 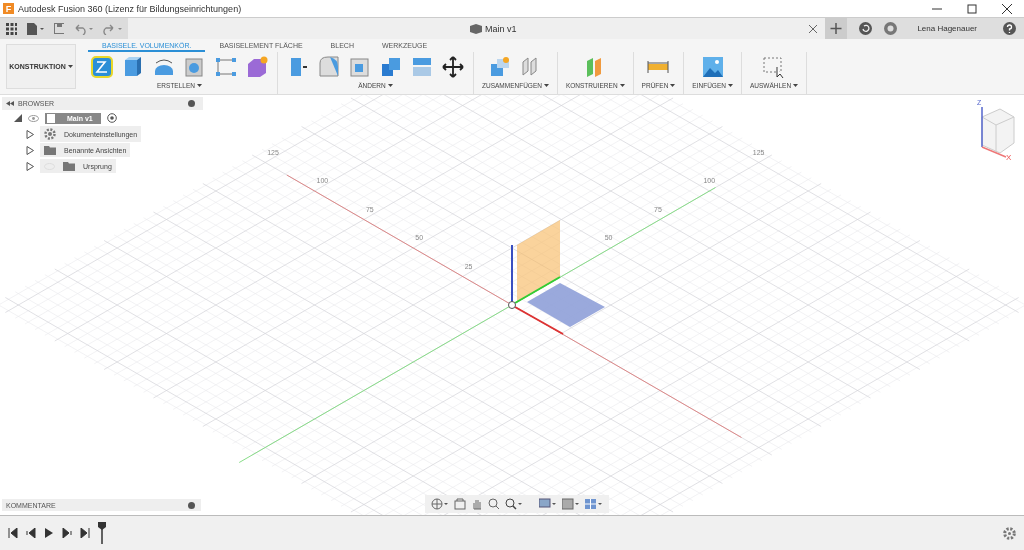 What do you see at coordinates (67, 533) in the screenshot?
I see `step-forward-icon` at bounding box center [67, 533].